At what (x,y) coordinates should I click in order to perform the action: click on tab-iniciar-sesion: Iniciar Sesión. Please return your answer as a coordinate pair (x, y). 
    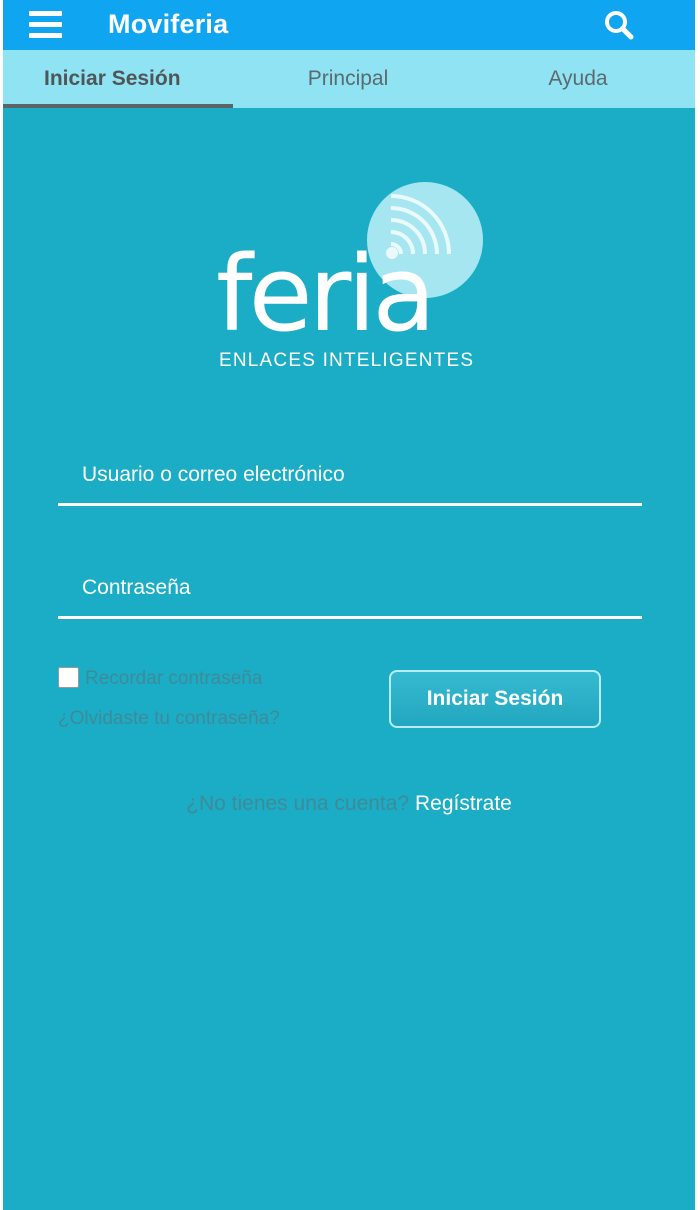
    Looking at the image, I should click on (118, 79).